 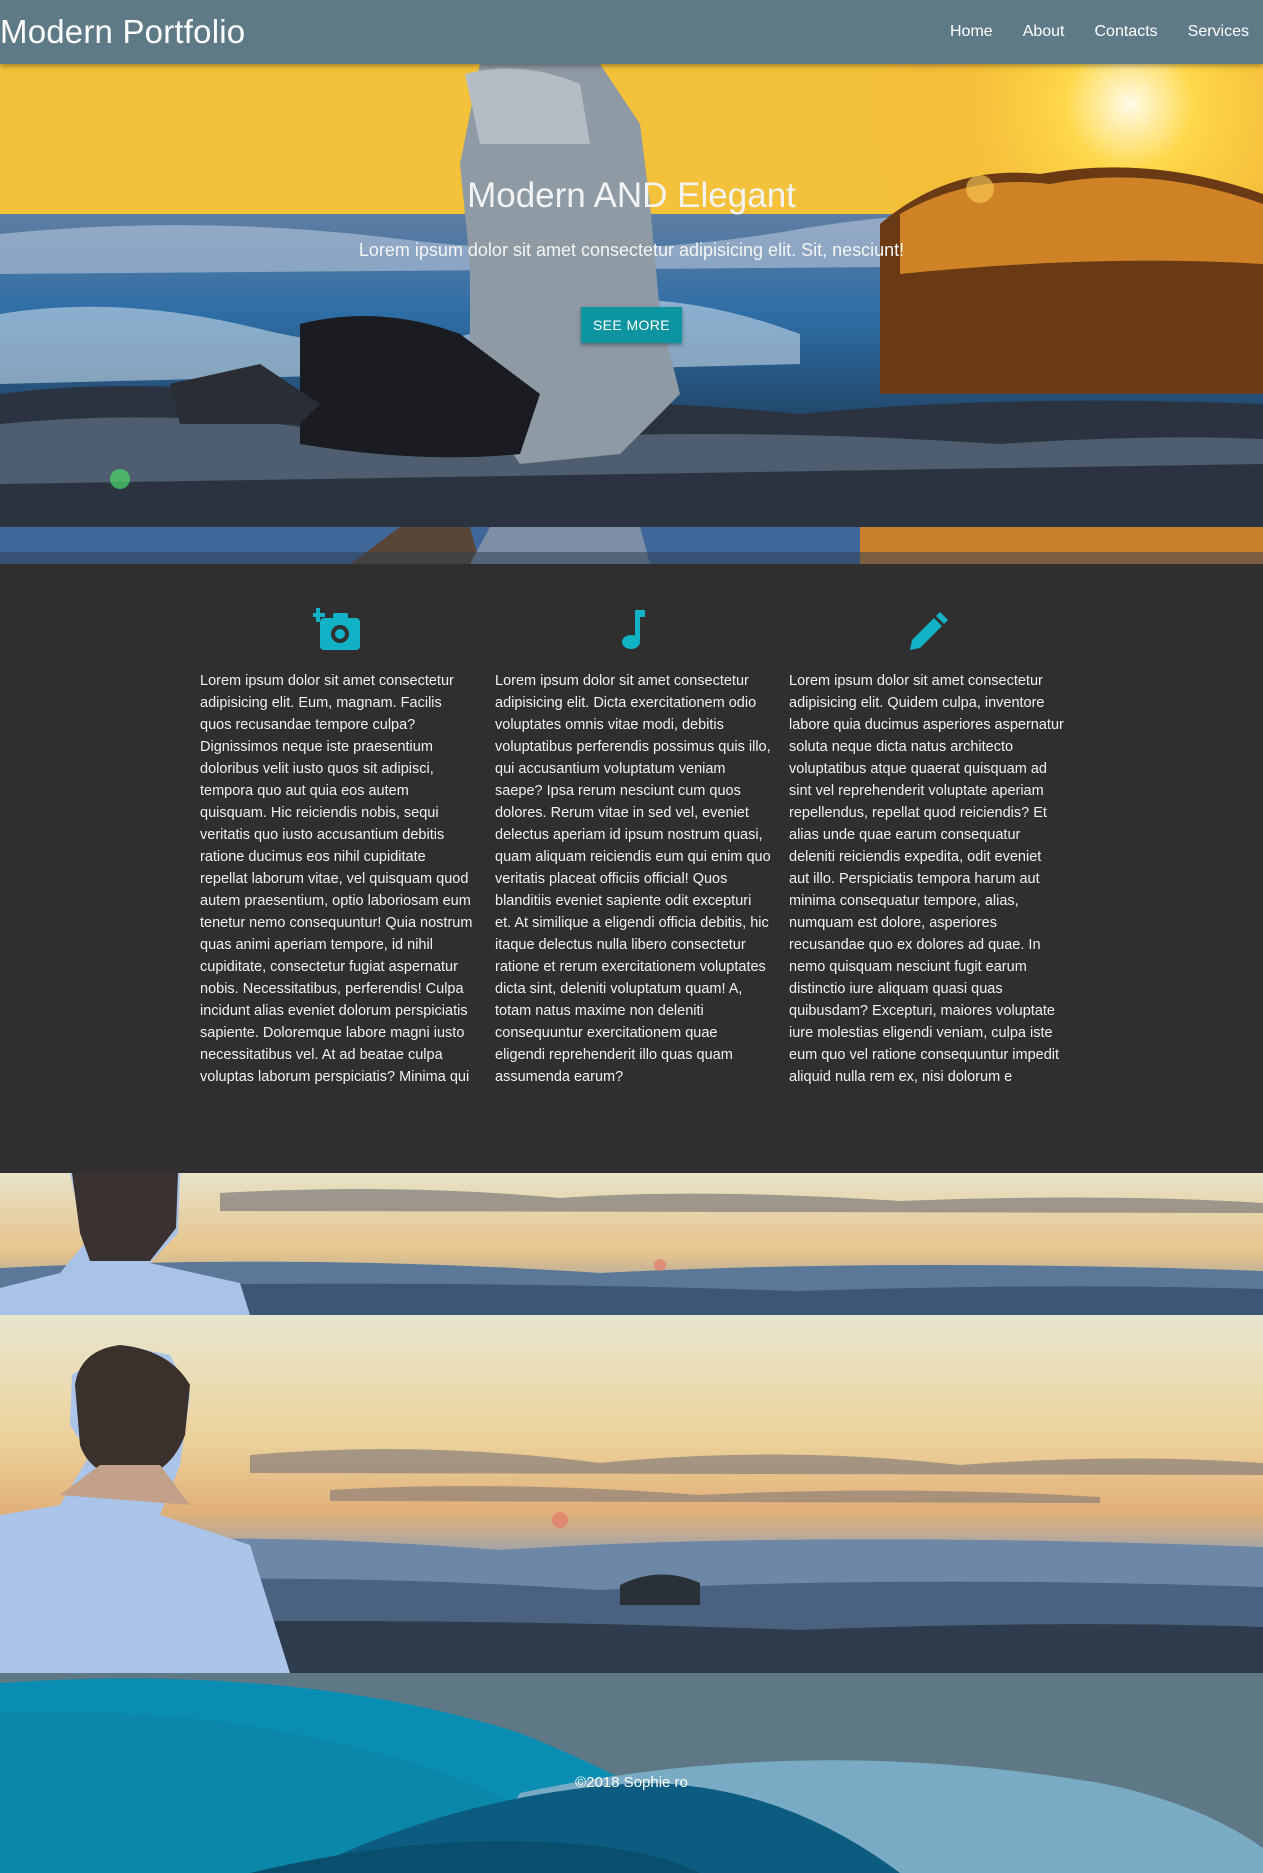 I want to click on hero-title: Modern AND Elegant, so click(x=631, y=195).